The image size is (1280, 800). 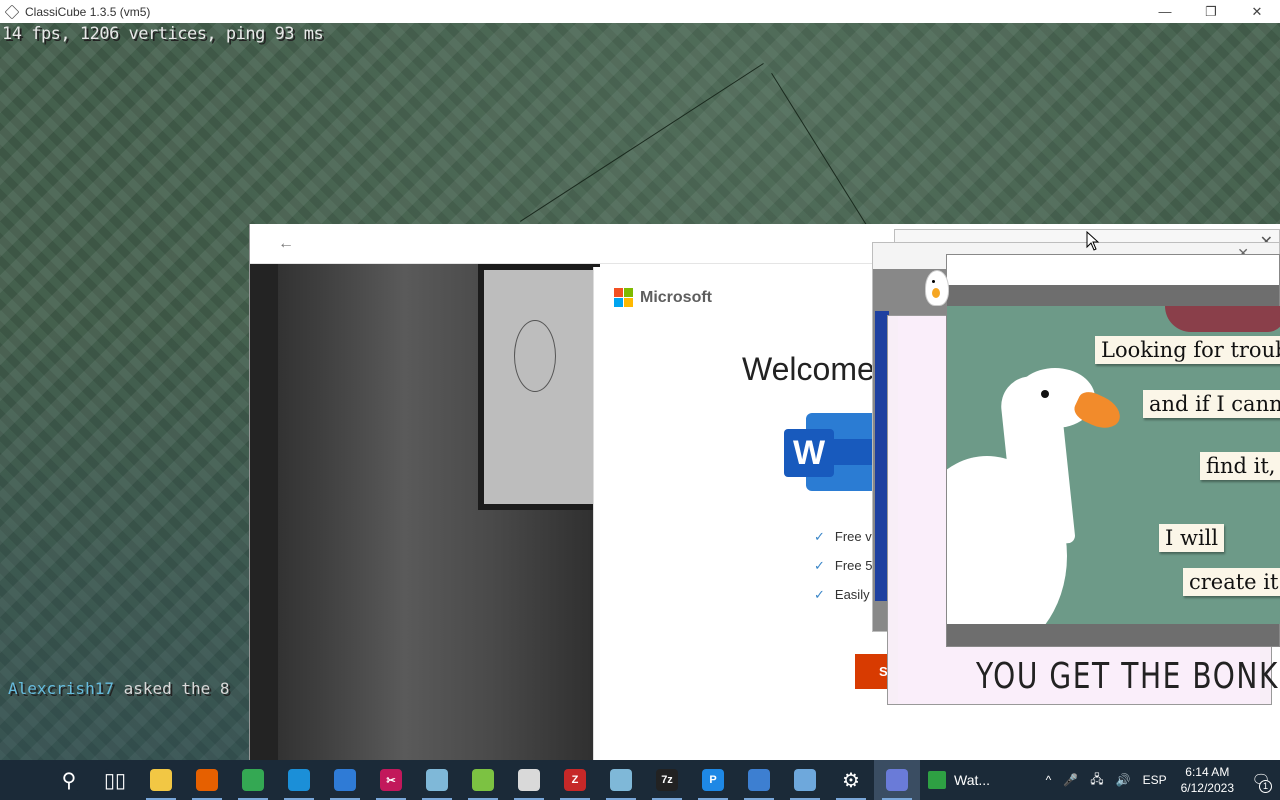 I want to click on window-title: ClassiCube 1.3.5 (vm5), so click(x=88, y=11).